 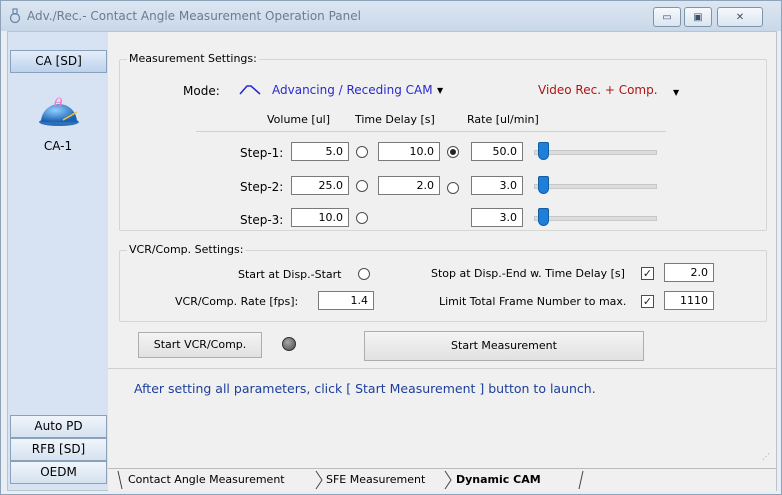 I want to click on sidebar-tab-rfb-sd: RFB [SD], so click(x=58, y=449).